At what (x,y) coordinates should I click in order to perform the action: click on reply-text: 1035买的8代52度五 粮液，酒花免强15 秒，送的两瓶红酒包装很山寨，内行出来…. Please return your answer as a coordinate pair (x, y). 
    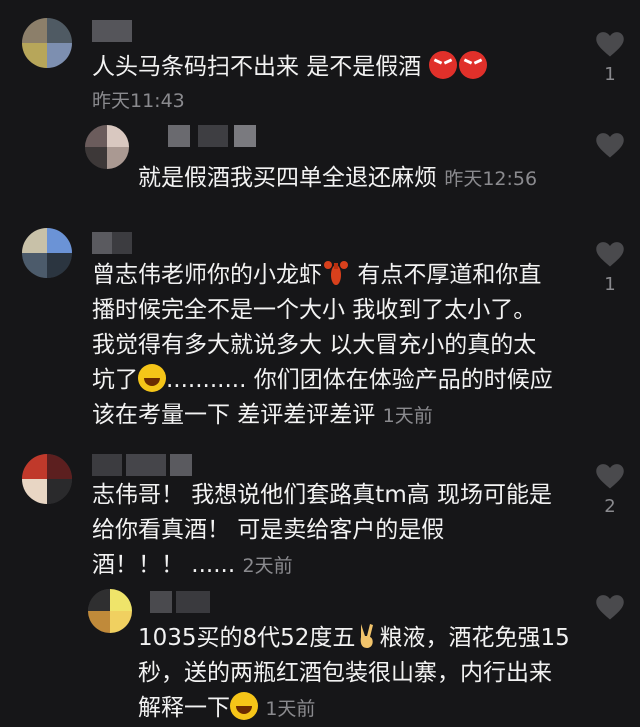
    Looking at the image, I should click on (363, 674).